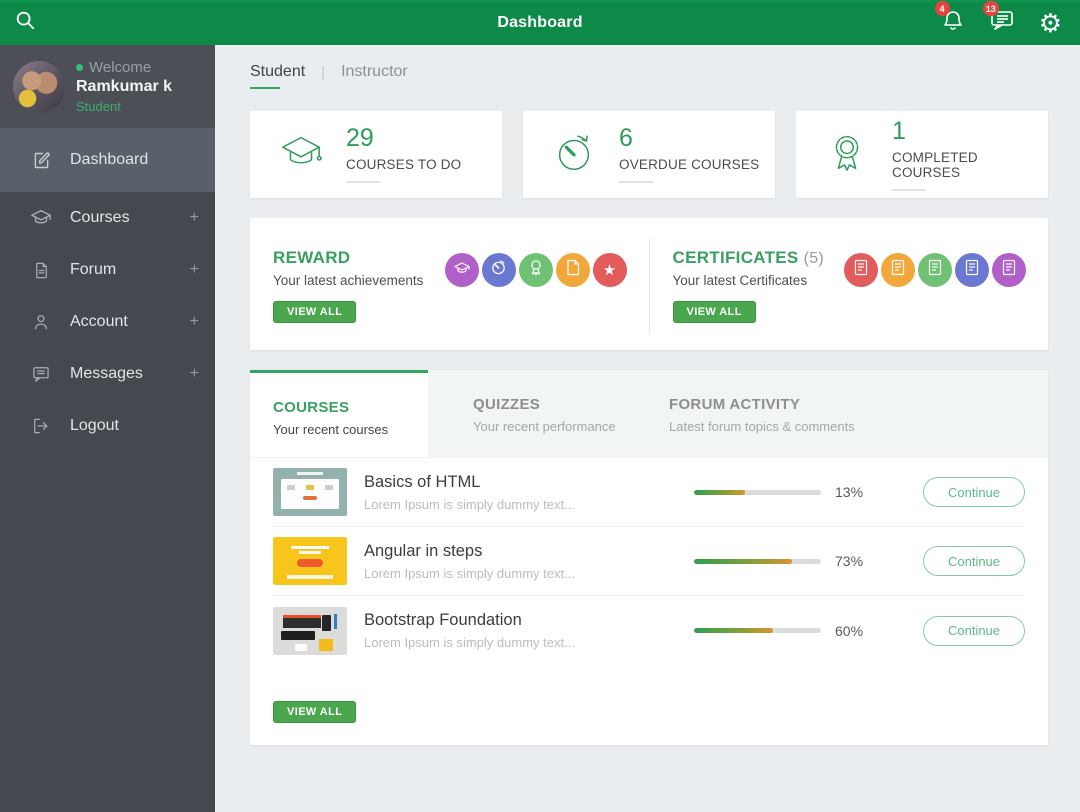 Image resolution: width=1080 pixels, height=812 pixels. I want to click on progress-fill, so click(719, 492).